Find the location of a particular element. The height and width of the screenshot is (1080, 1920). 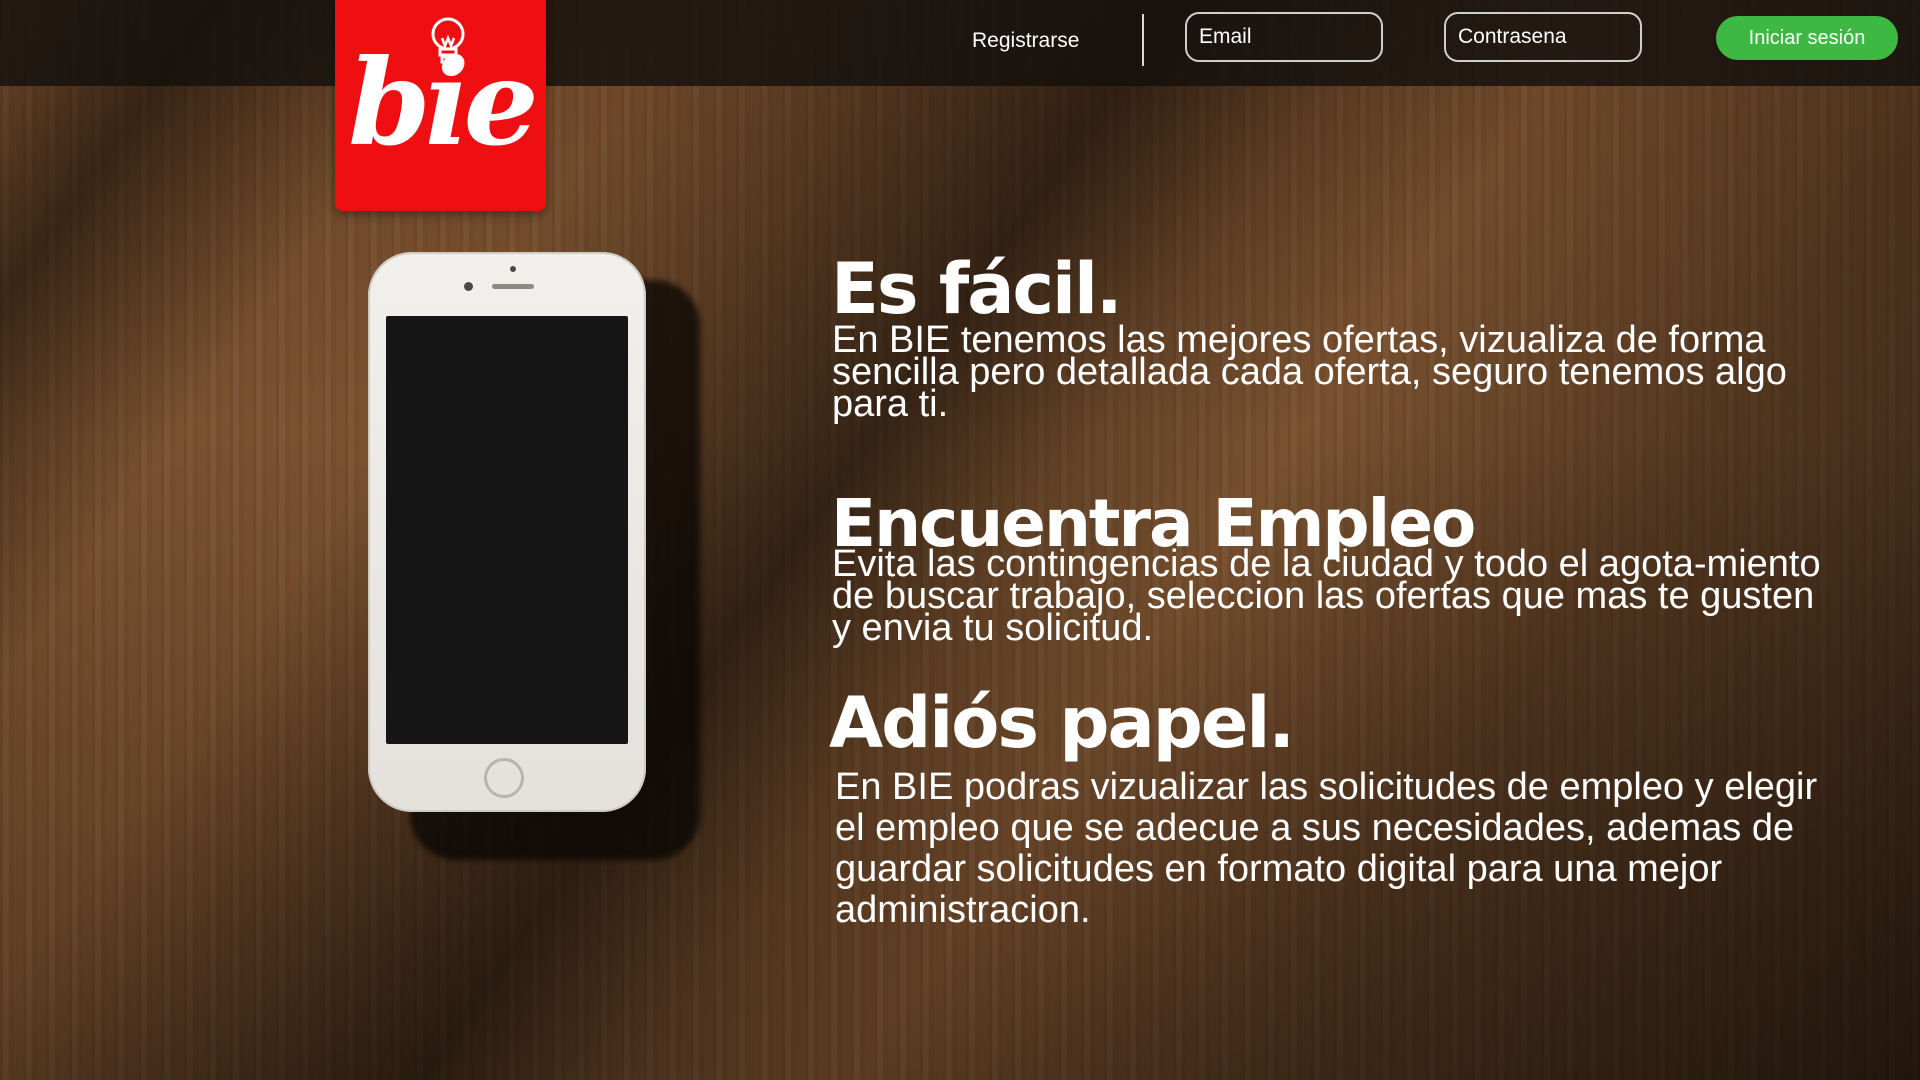

phone-screen is located at coordinates (507, 530).